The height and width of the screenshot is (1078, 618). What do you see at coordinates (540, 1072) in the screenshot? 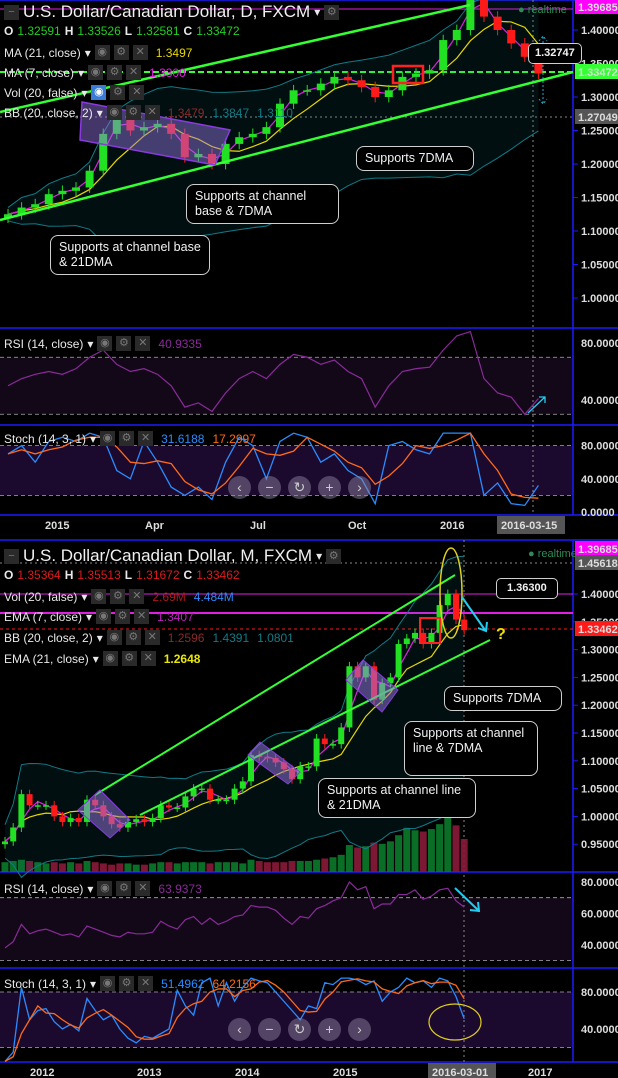
I see `time-axis-label: 2017` at bounding box center [540, 1072].